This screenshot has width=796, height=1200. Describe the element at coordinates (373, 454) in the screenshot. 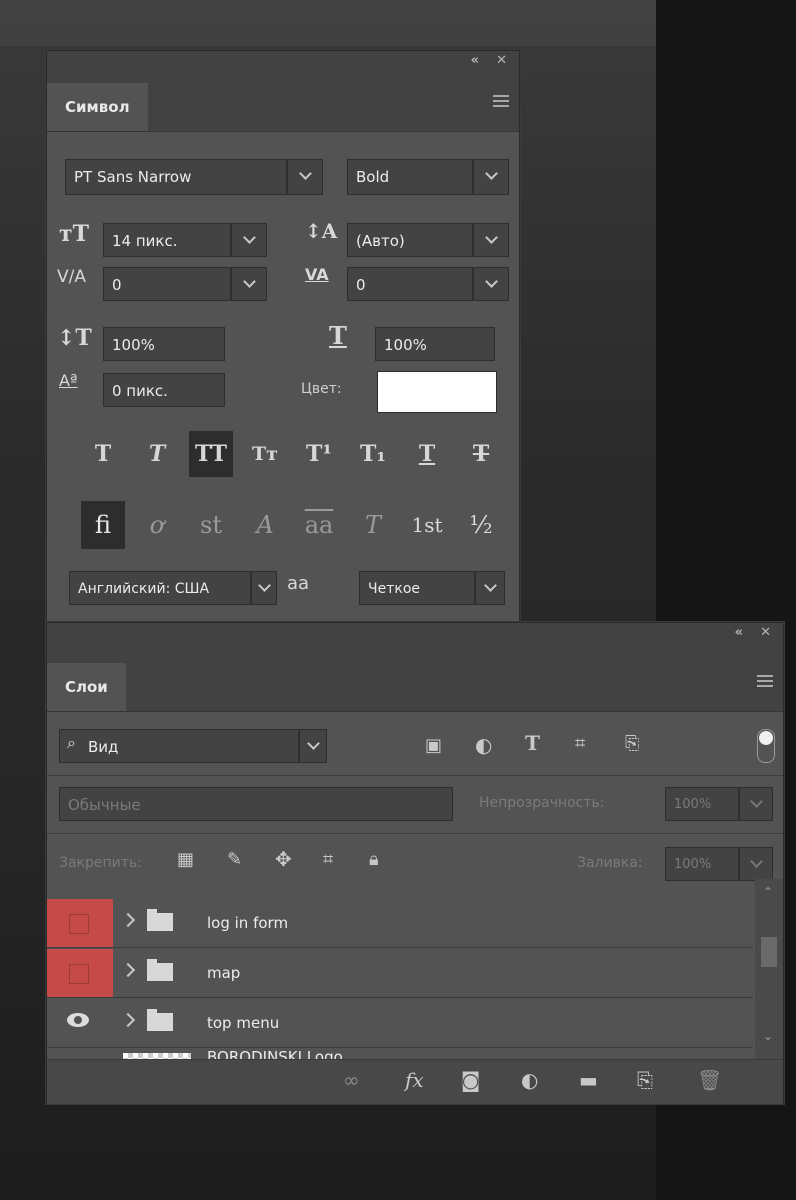

I see `subscript-button: T₁` at that location.